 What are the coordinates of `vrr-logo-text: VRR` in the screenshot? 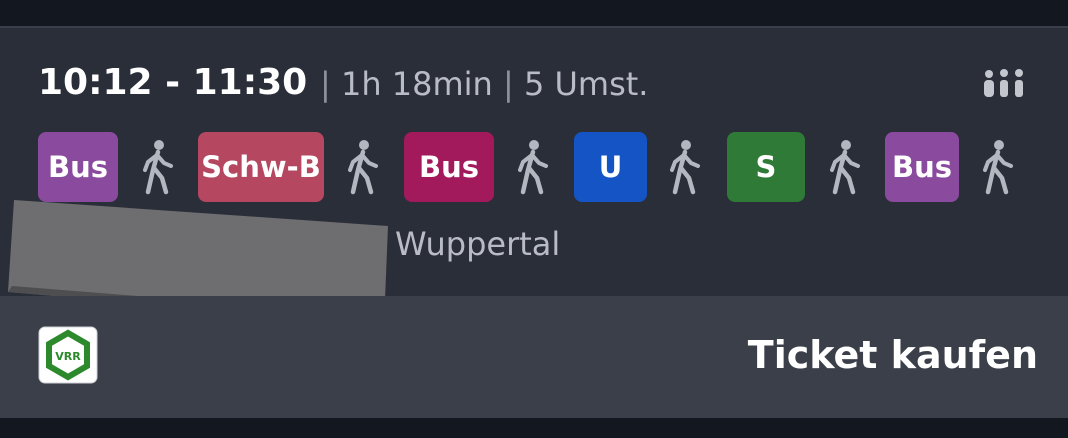 It's located at (68, 356).